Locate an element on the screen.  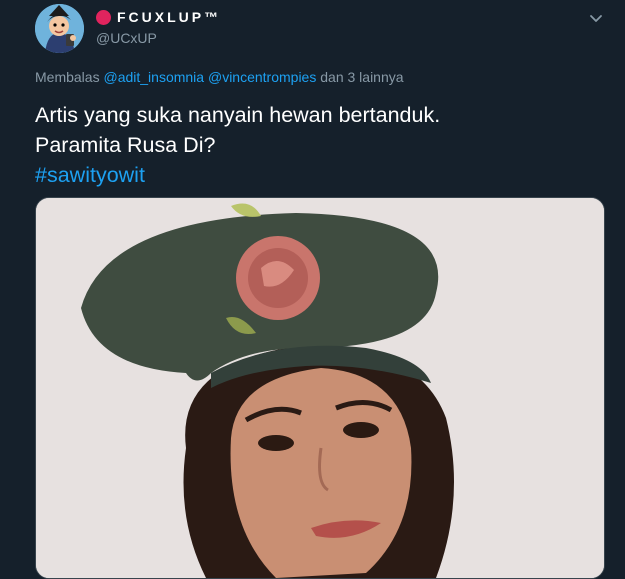
hashtag-link: #sawityowit is located at coordinates (237, 175).